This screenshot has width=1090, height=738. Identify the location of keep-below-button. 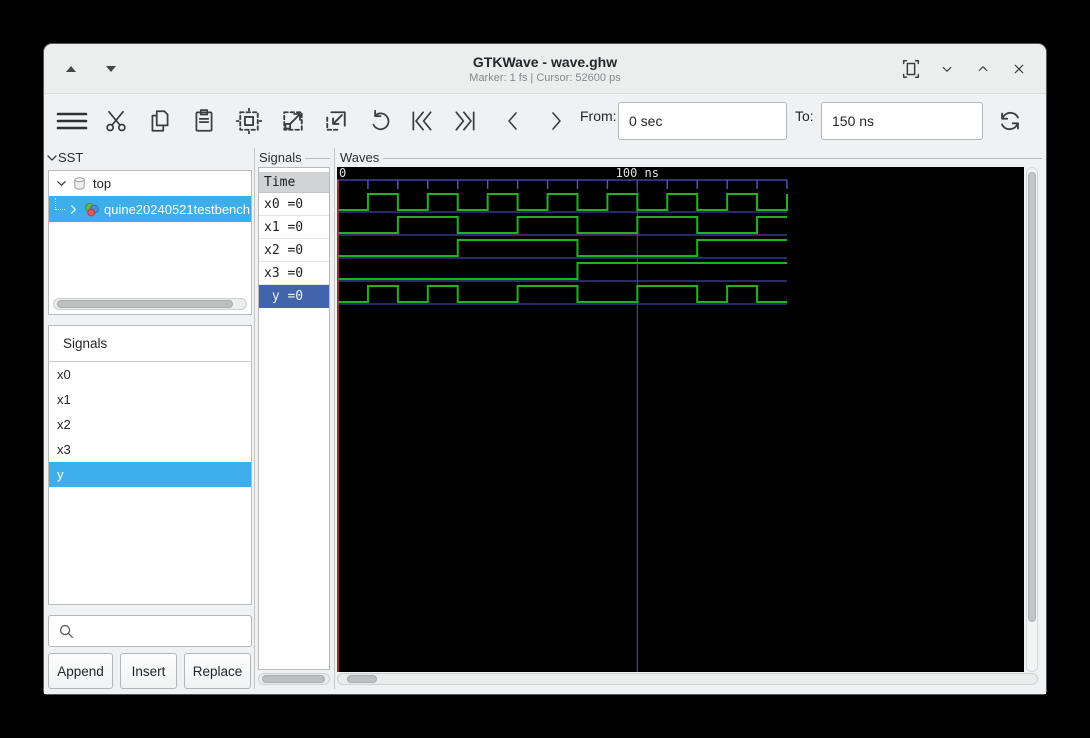
(111, 69).